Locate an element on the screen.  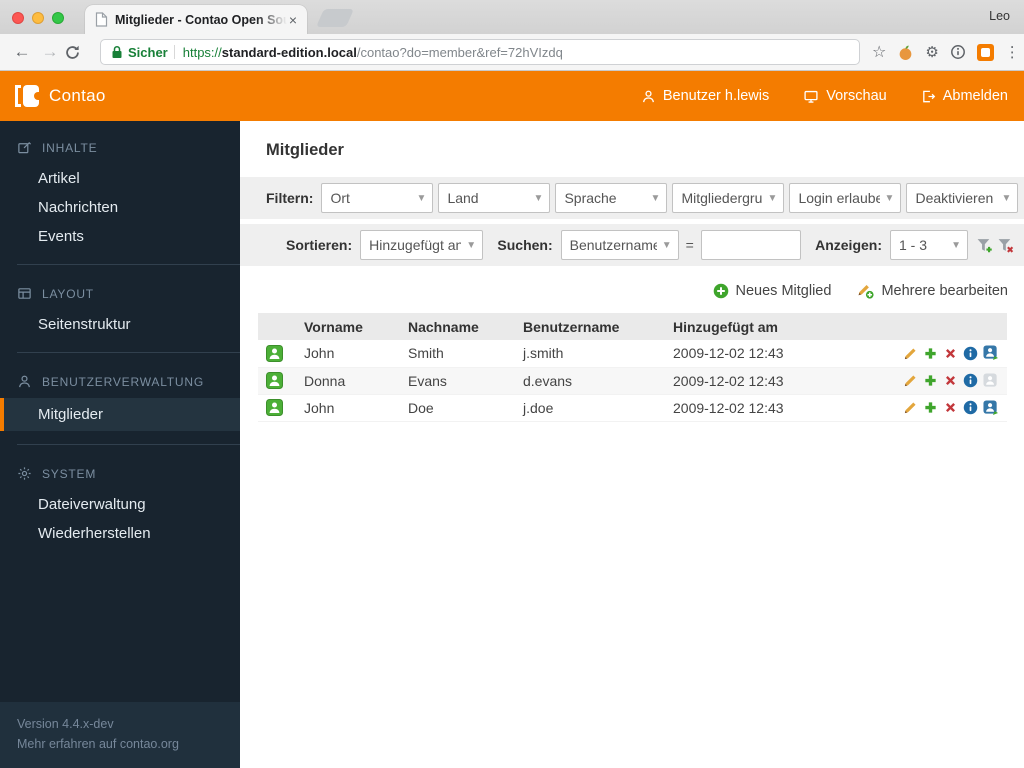
edit-multiple-button: Mehrere bearbeiten is located at coordinates (932, 290).